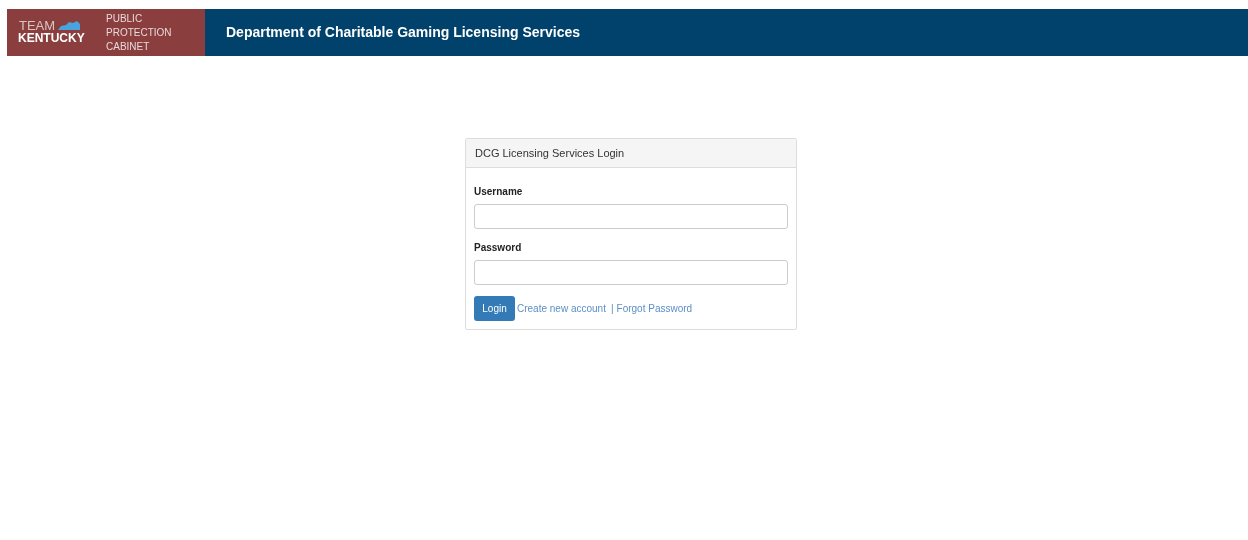 The width and height of the screenshot is (1248, 540). What do you see at coordinates (128, 46) in the screenshot?
I see `cabinet-text: CABINET` at bounding box center [128, 46].